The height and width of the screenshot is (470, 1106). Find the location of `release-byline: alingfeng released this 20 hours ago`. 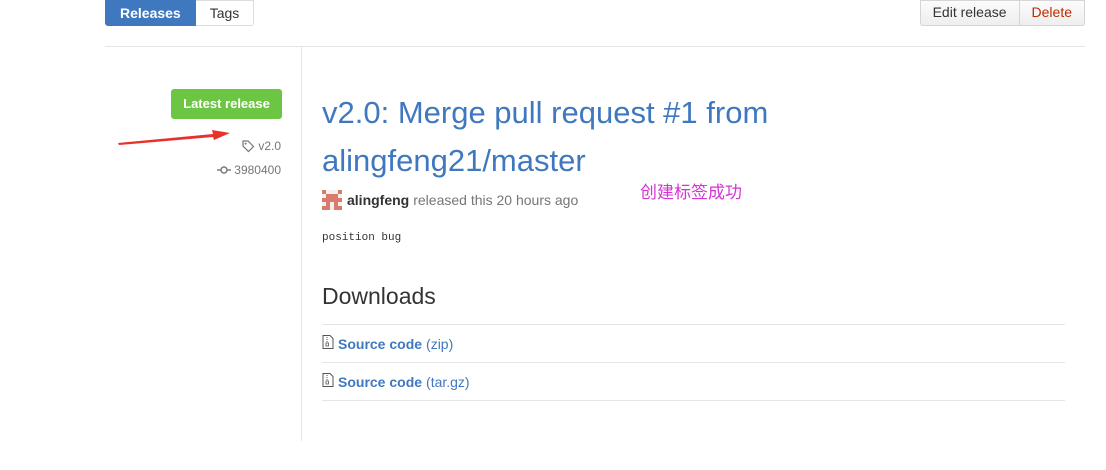

release-byline: alingfeng released this 20 hours ago is located at coordinates (450, 200).